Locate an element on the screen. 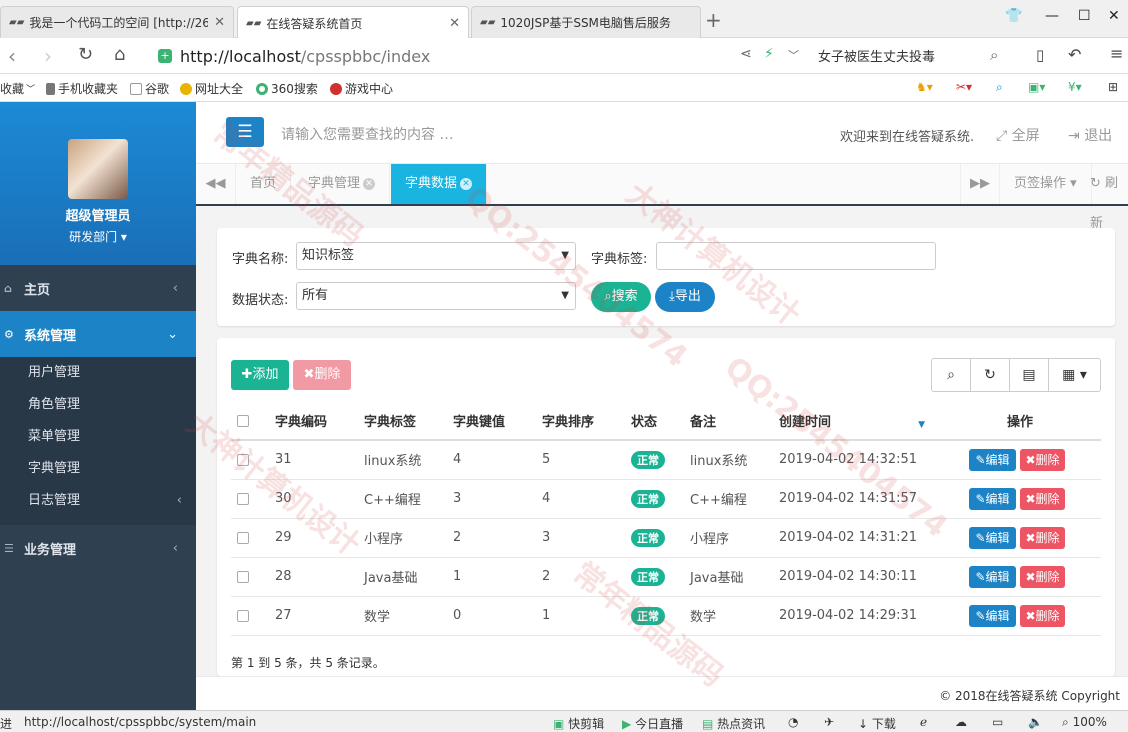 The image size is (1128, 732). phone-icon: ▯ is located at coordinates (1040, 55).